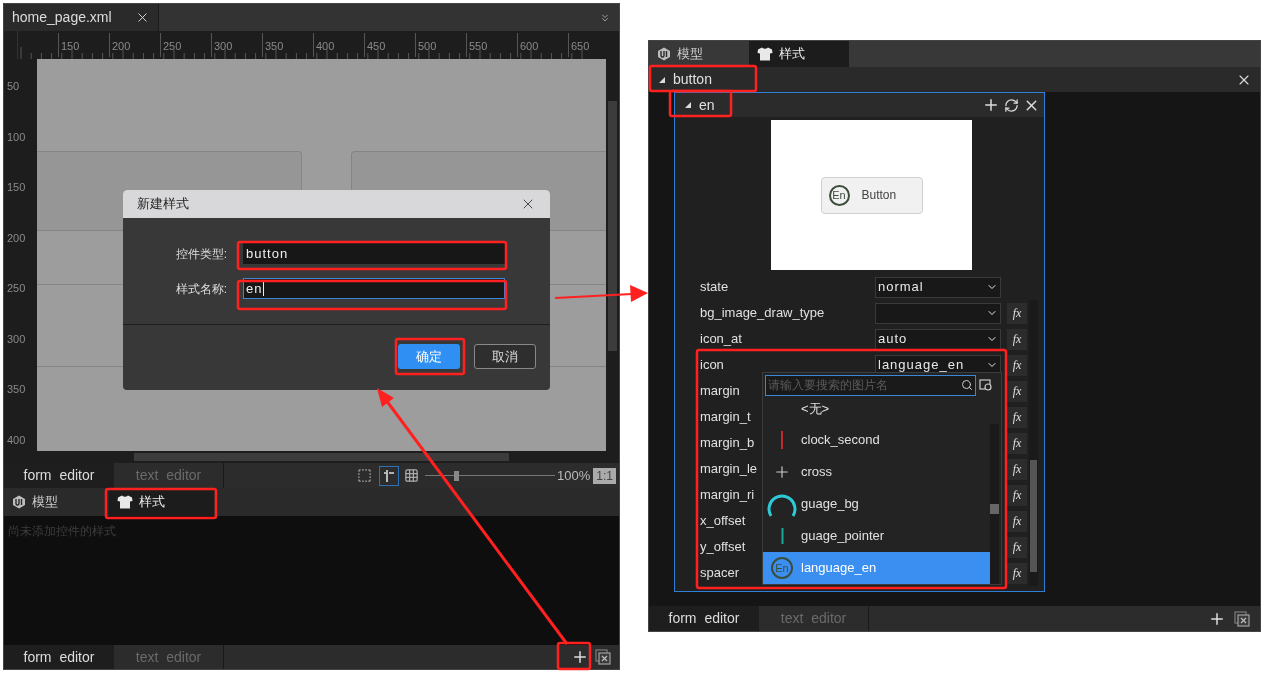  I want to click on property-label: spacer, so click(720, 573).